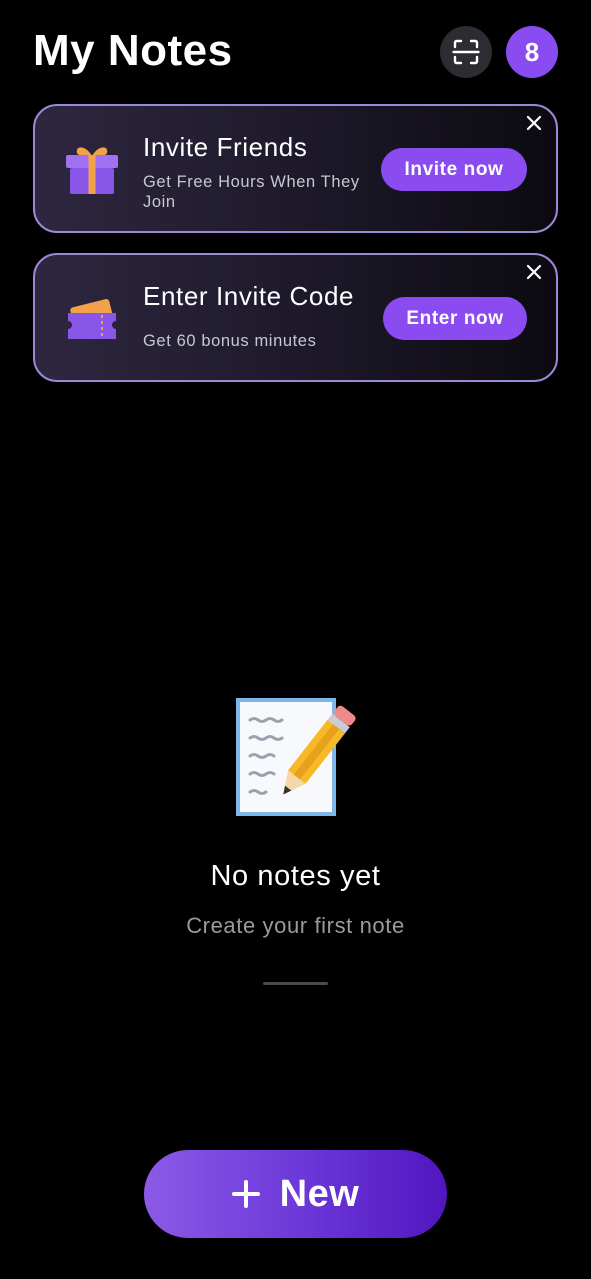 Image resolution: width=591 pixels, height=1279 pixels. Describe the element at coordinates (92, 170) in the screenshot. I see `gift-icon` at that location.